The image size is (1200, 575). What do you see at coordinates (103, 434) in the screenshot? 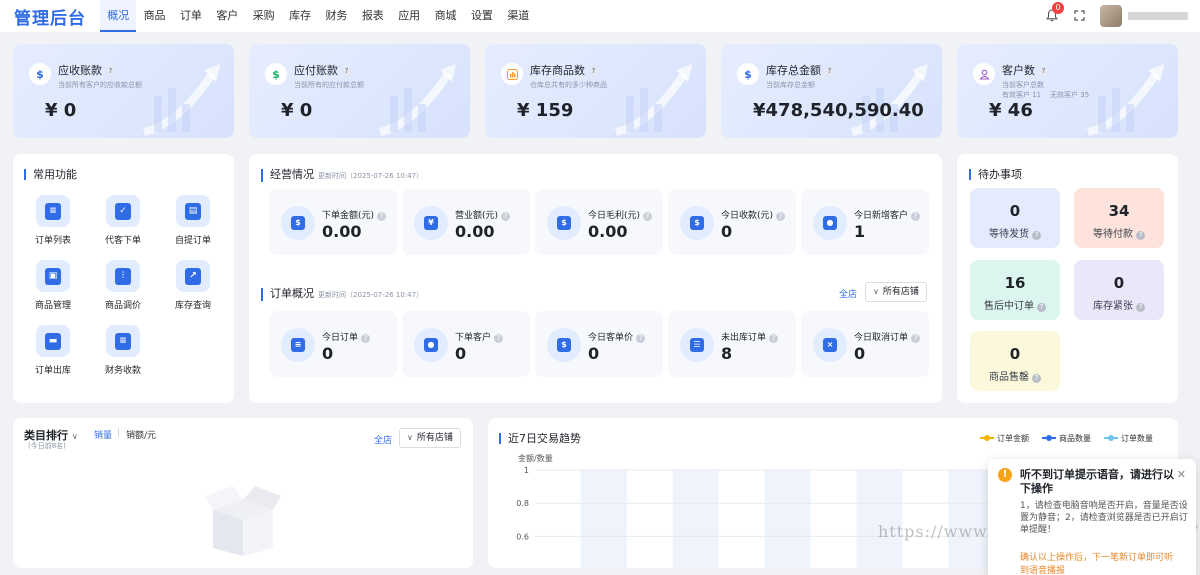
I see `tab-sales-qty: 销量` at bounding box center [103, 434].